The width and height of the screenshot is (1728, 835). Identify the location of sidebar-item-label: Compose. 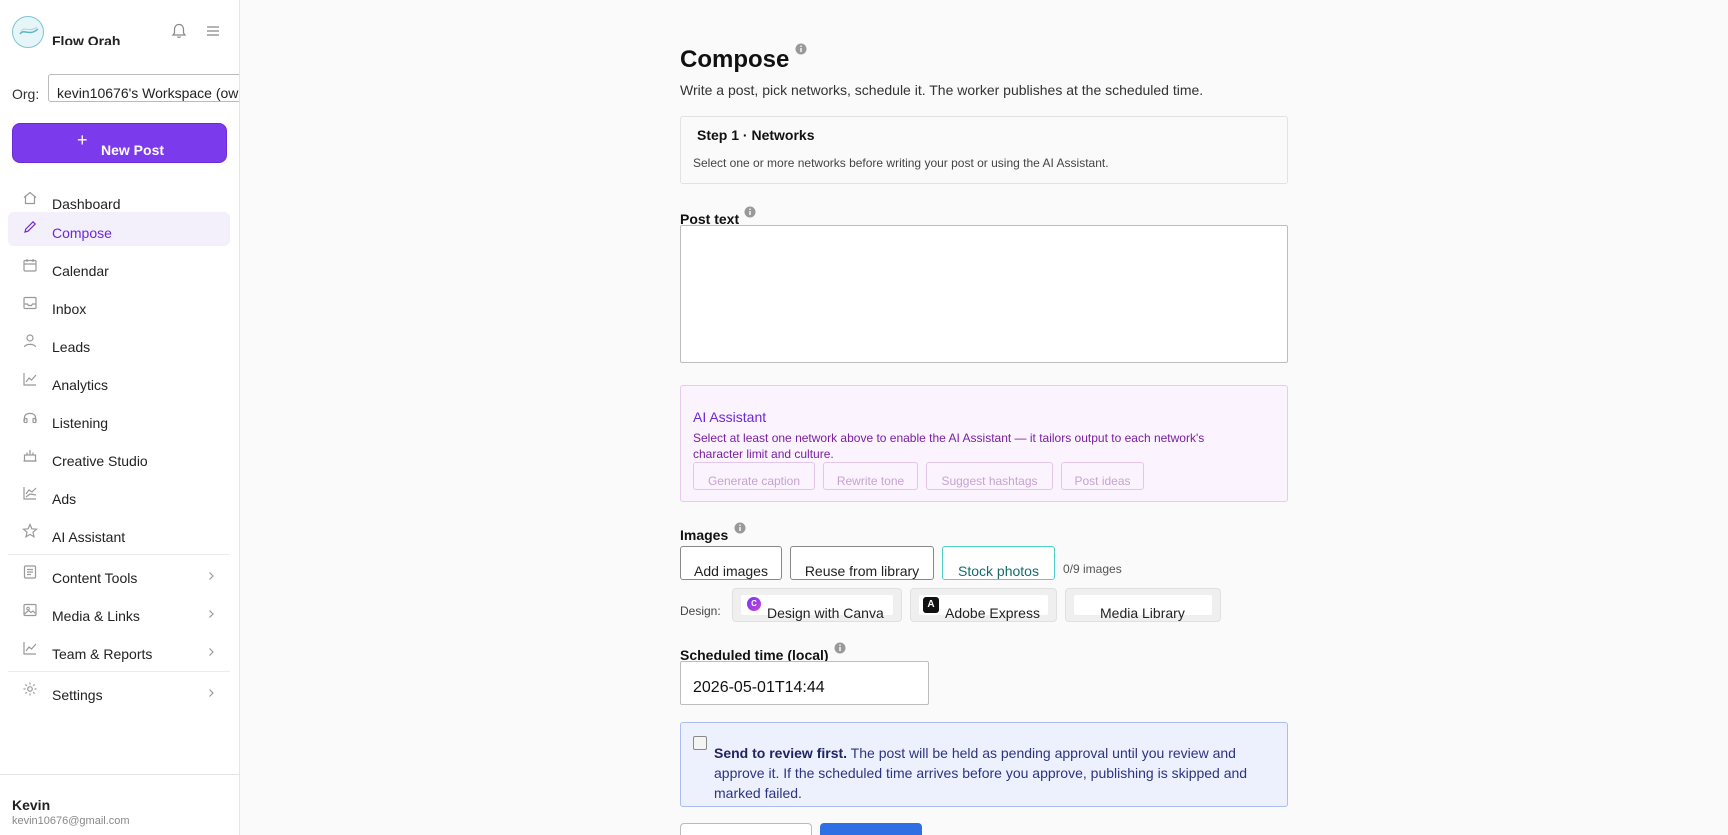
(82, 233).